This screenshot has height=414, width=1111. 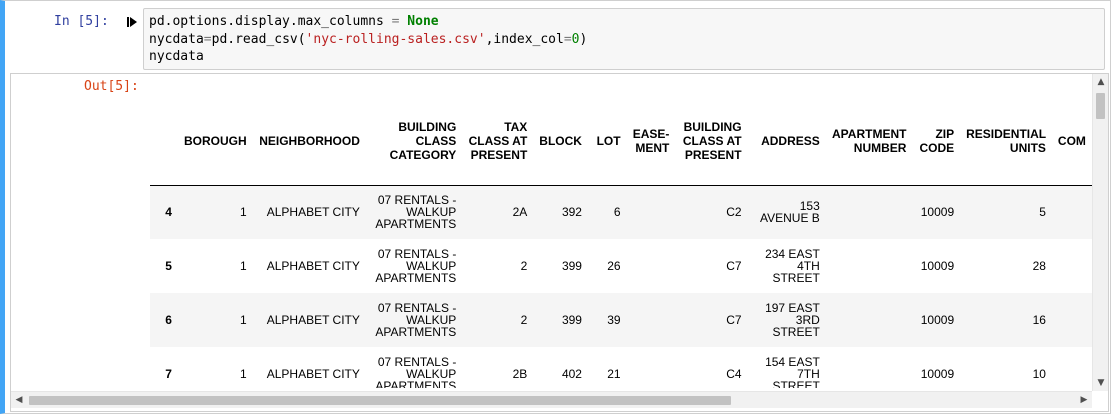 What do you see at coordinates (583, 39) in the screenshot?
I see `code-text: )` at bounding box center [583, 39].